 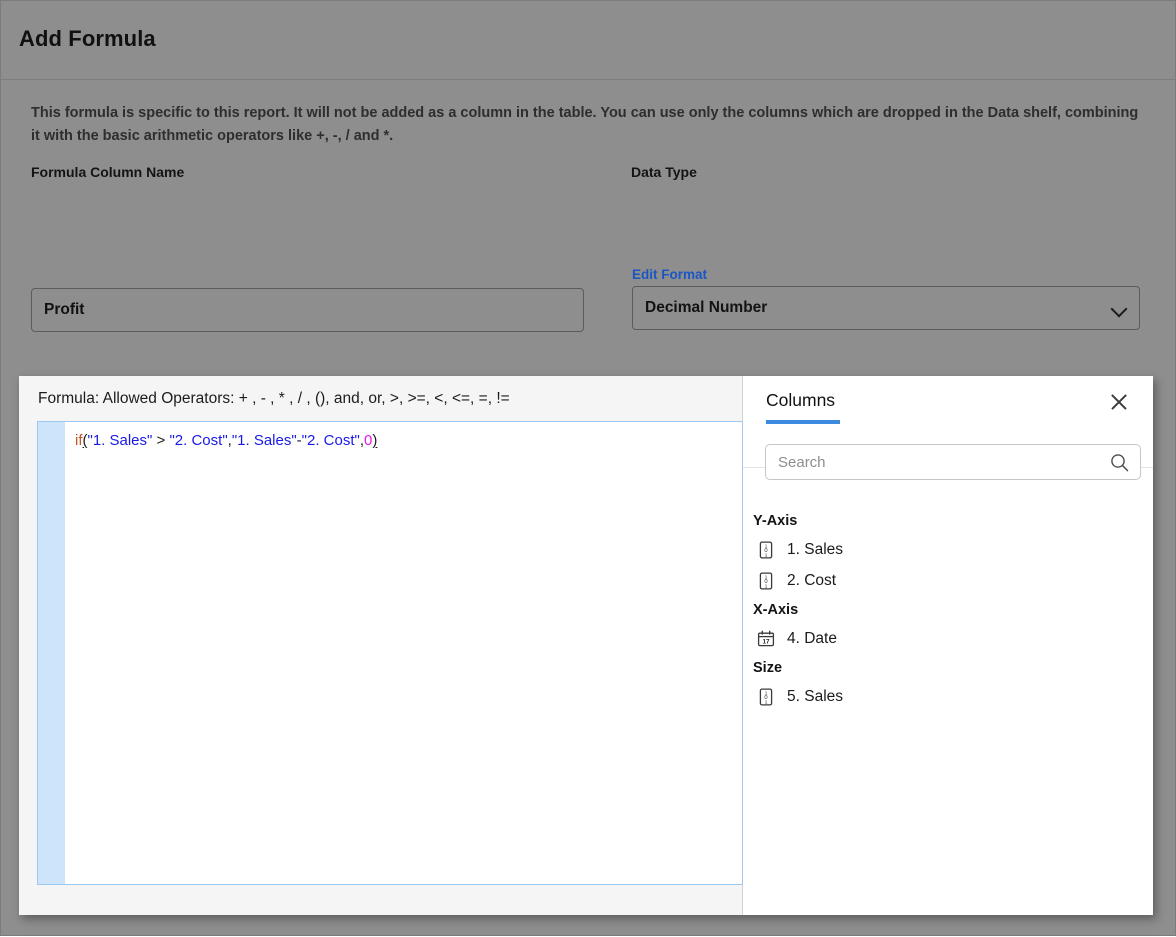 What do you see at coordinates (766, 641) in the screenshot?
I see `svg-text: 17` at bounding box center [766, 641].